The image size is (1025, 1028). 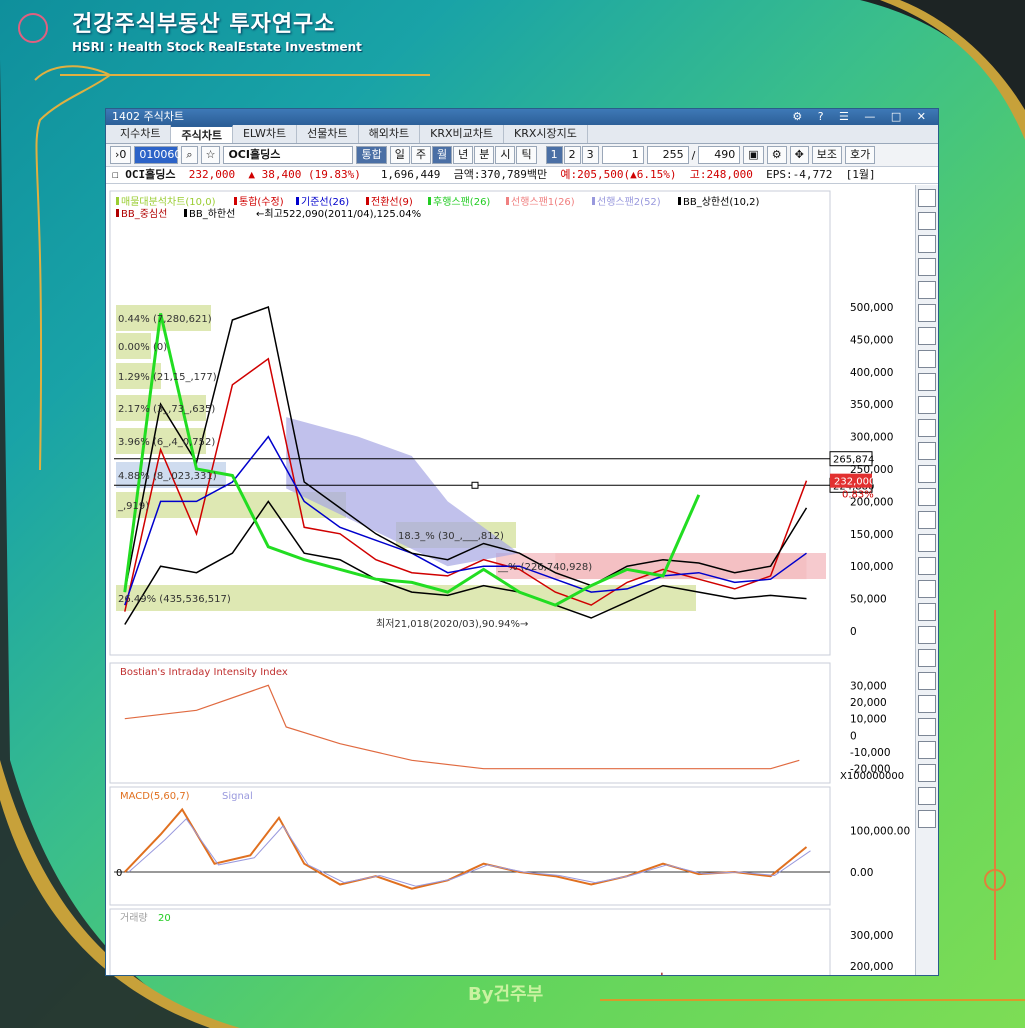 What do you see at coordinates (927, 796) in the screenshot?
I see `fill-tool-icon` at bounding box center [927, 796].